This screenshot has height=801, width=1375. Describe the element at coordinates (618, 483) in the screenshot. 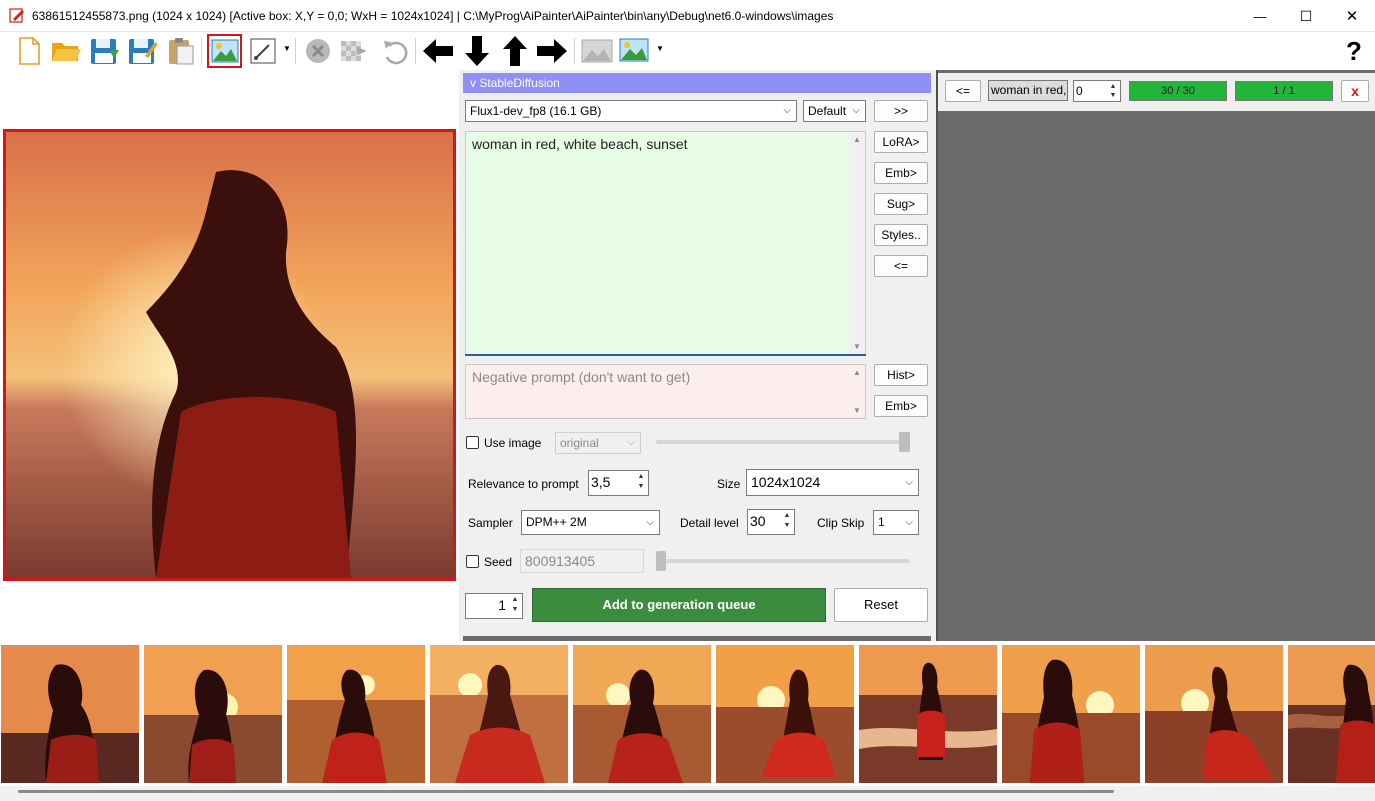

I see `relevance-input: 3,5 ▲ ▼` at that location.